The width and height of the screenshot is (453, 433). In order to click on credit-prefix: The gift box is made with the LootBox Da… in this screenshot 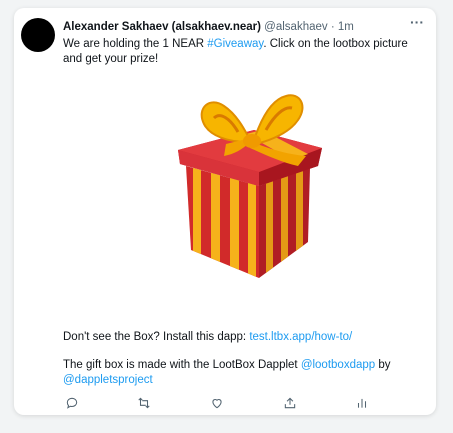, I will do `click(182, 365)`.